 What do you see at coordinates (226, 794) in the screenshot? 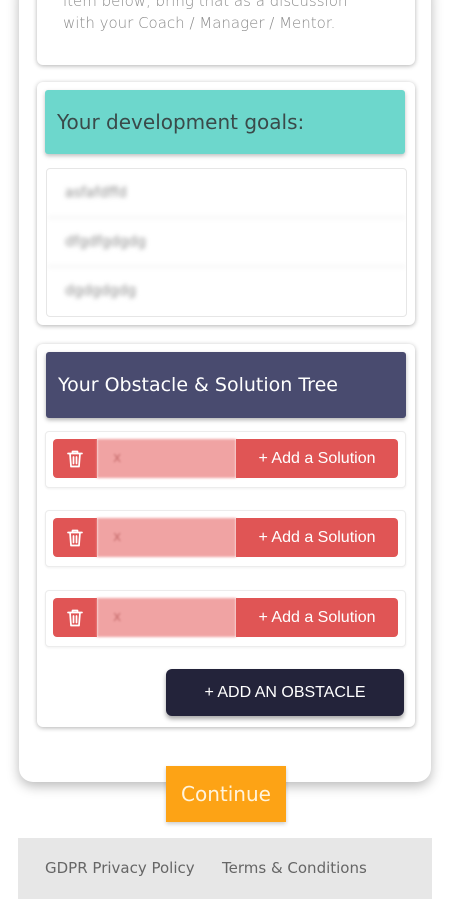
I see `continue-button: Continue` at bounding box center [226, 794].